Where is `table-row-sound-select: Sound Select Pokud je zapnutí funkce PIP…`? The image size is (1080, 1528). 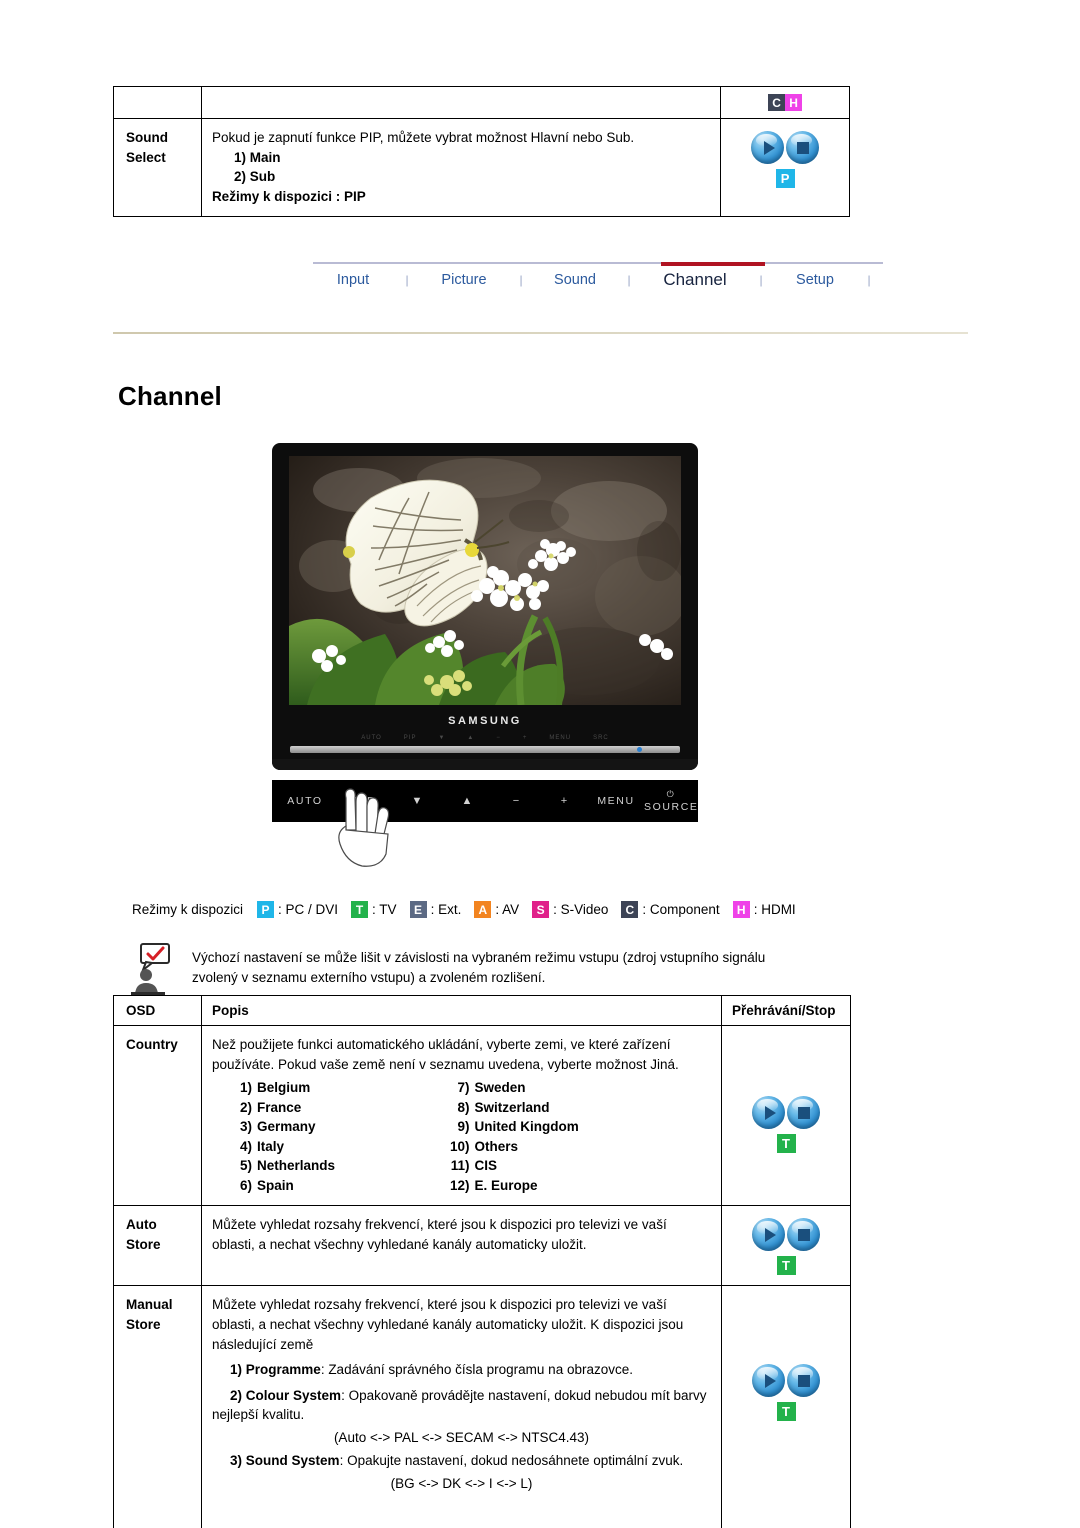
table-row-sound-select: Sound Select Pokud je zapnutí funkce PIP… is located at coordinates (481, 167).